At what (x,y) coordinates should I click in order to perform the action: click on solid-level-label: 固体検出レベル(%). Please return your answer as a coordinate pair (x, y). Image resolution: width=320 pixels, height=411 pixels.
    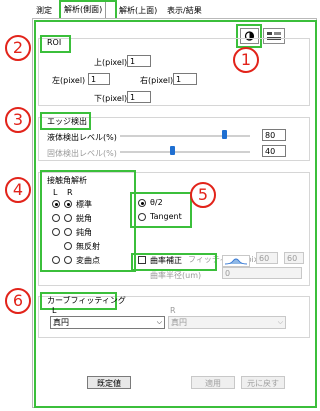
    Looking at the image, I should click on (82, 153).